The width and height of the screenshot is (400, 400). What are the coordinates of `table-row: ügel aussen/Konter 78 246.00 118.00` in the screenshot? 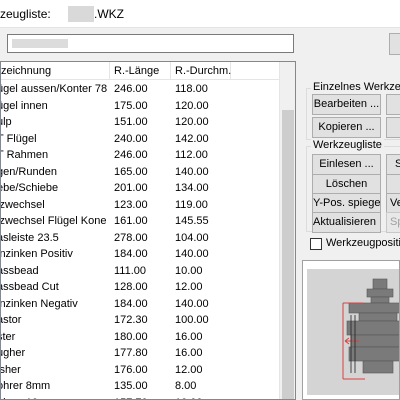 It's located at (140, 89).